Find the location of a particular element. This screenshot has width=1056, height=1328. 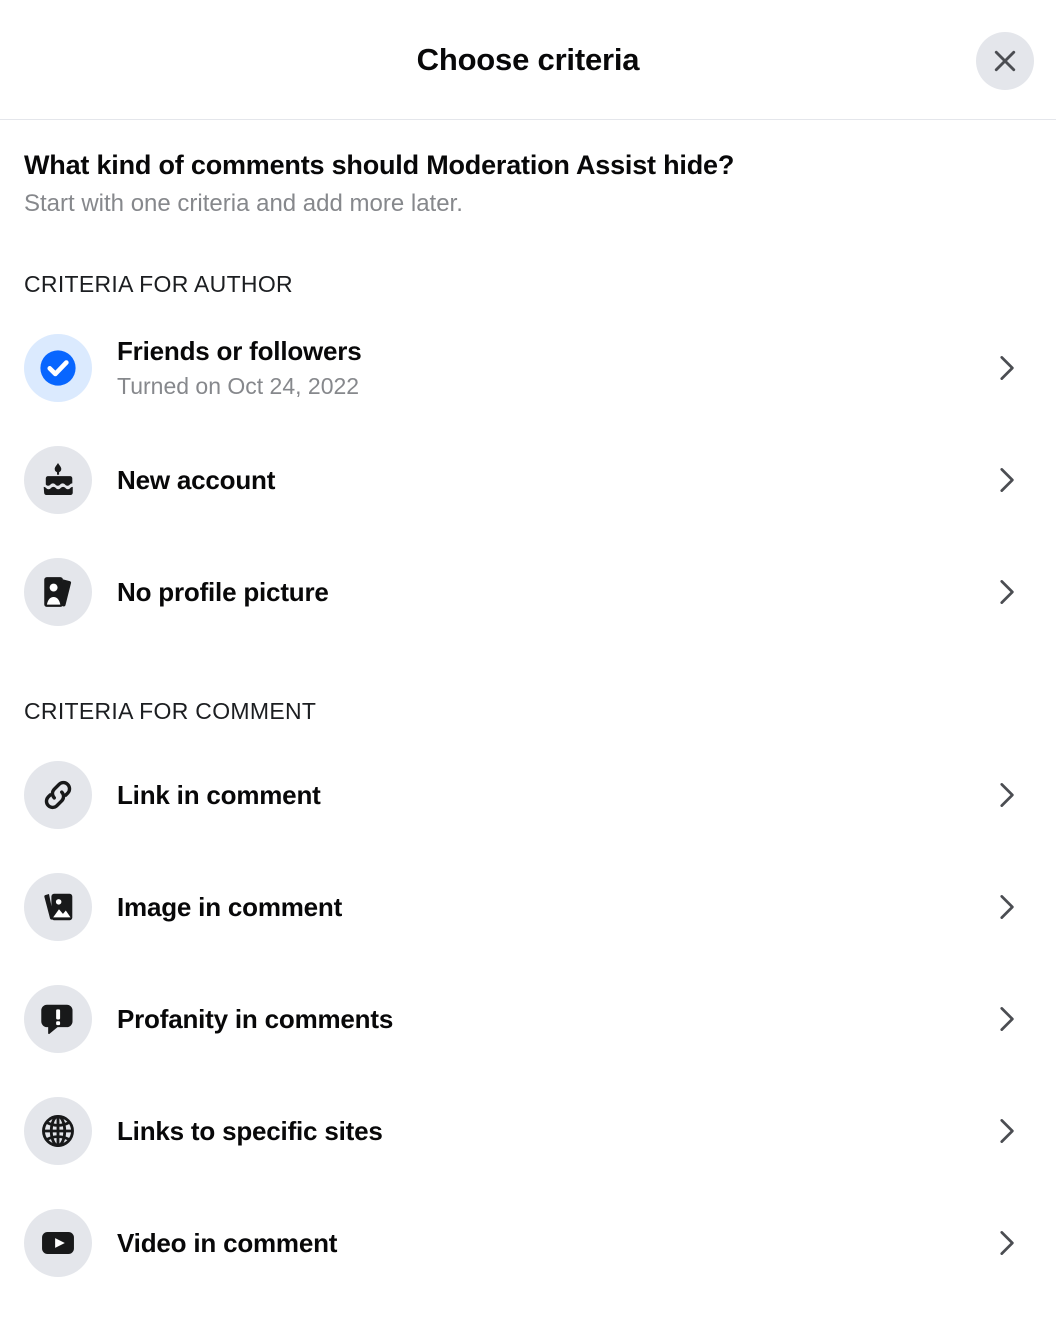

criteria-row-text: New account is located at coordinates (550, 480).